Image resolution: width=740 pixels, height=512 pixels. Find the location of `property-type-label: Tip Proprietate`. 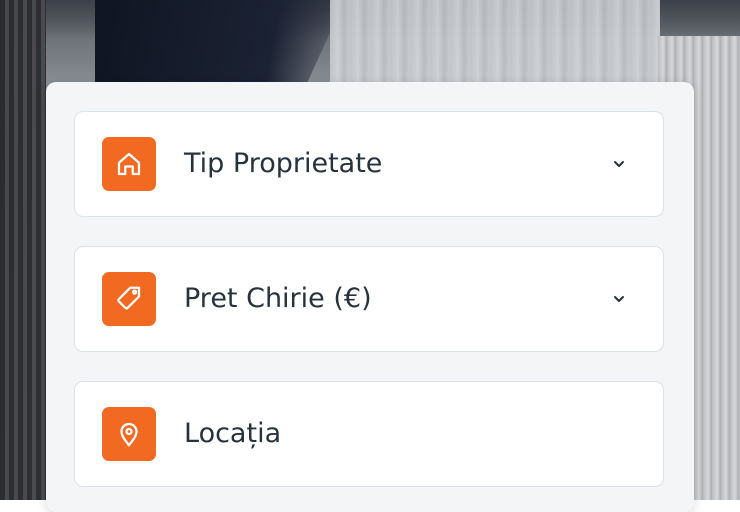

property-type-label: Tip Proprietate is located at coordinates (283, 163).